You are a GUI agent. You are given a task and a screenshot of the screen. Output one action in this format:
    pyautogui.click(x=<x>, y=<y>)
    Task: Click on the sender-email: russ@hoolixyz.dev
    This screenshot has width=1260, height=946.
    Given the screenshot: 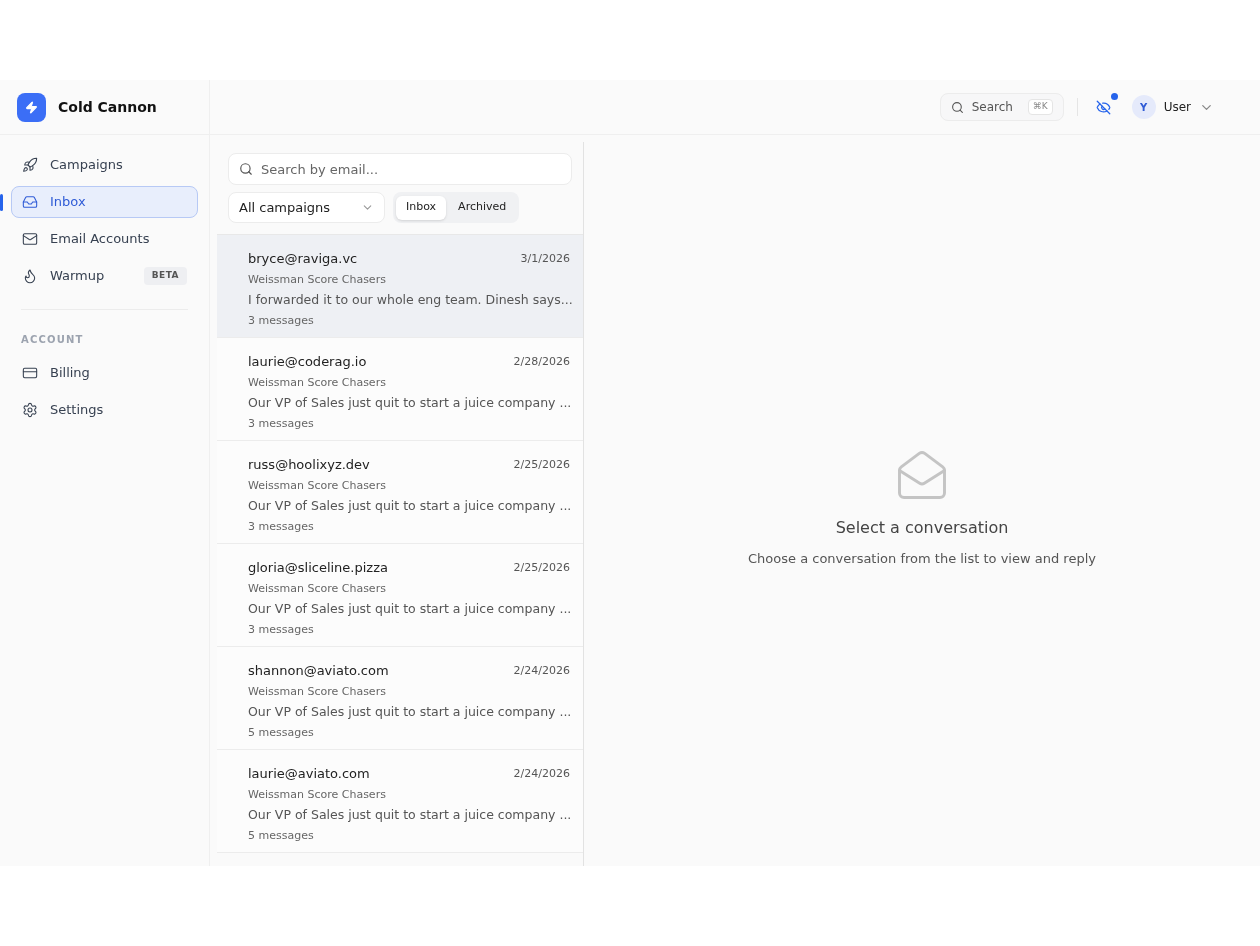 What is the action you would take?
    pyautogui.click(x=309, y=465)
    